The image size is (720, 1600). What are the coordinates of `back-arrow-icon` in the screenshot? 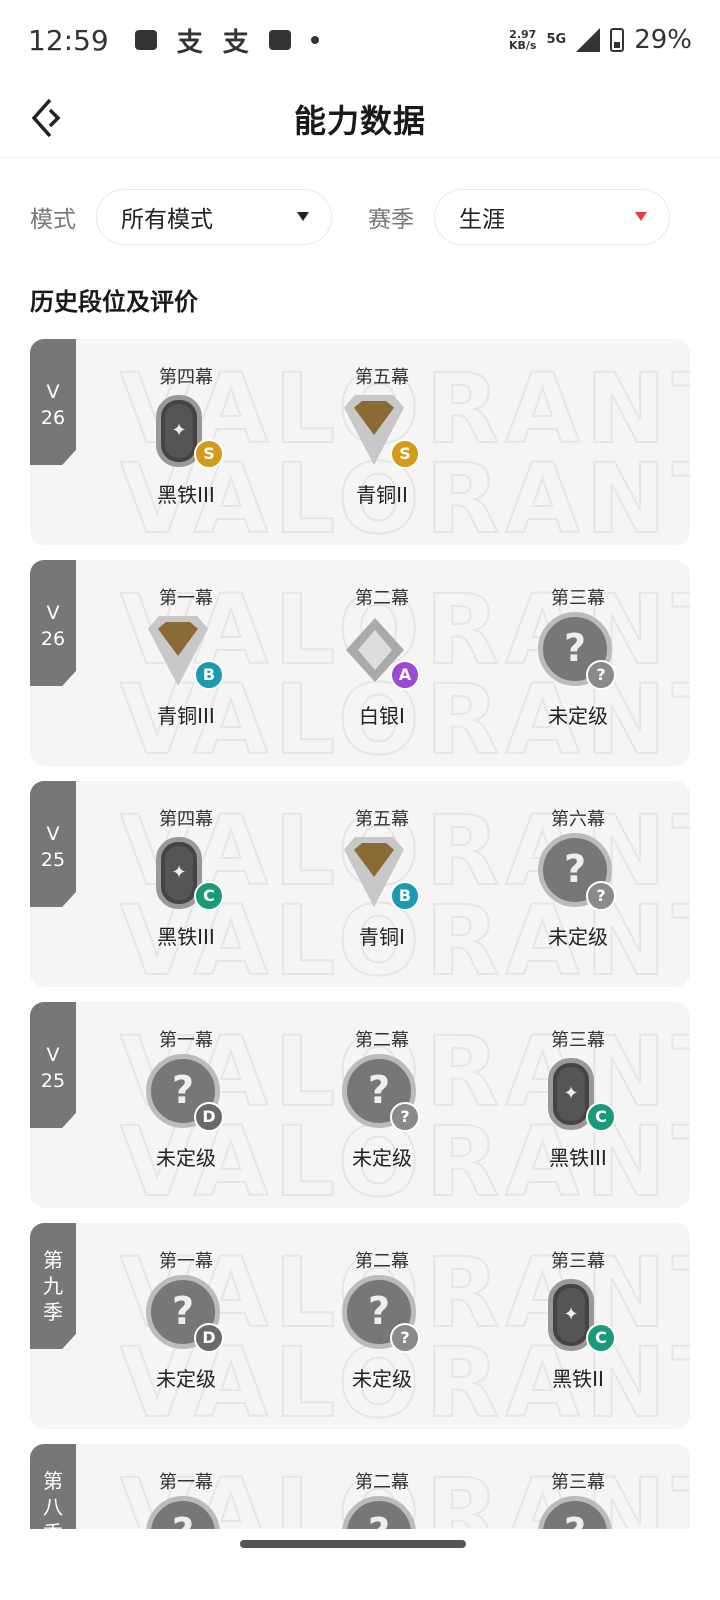 It's located at (46, 118).